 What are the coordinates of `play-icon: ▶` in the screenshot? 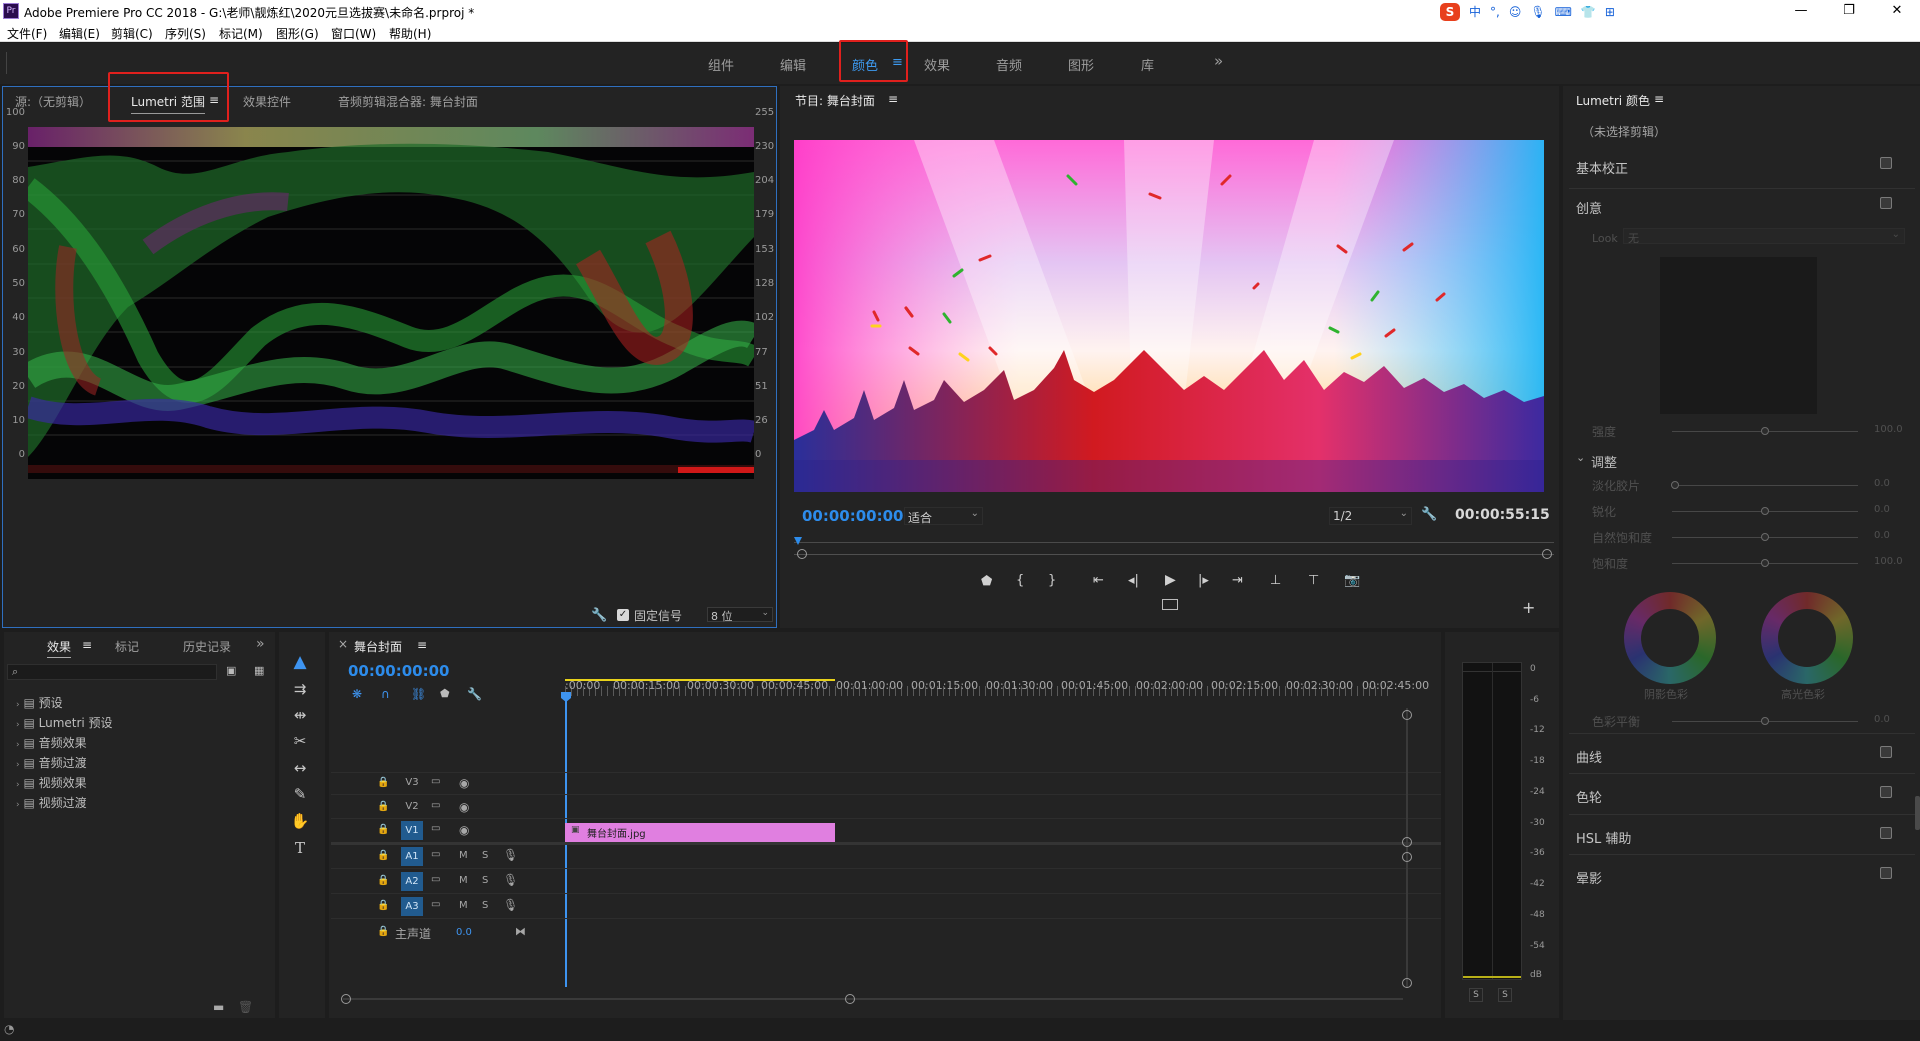 It's located at (1170, 580).